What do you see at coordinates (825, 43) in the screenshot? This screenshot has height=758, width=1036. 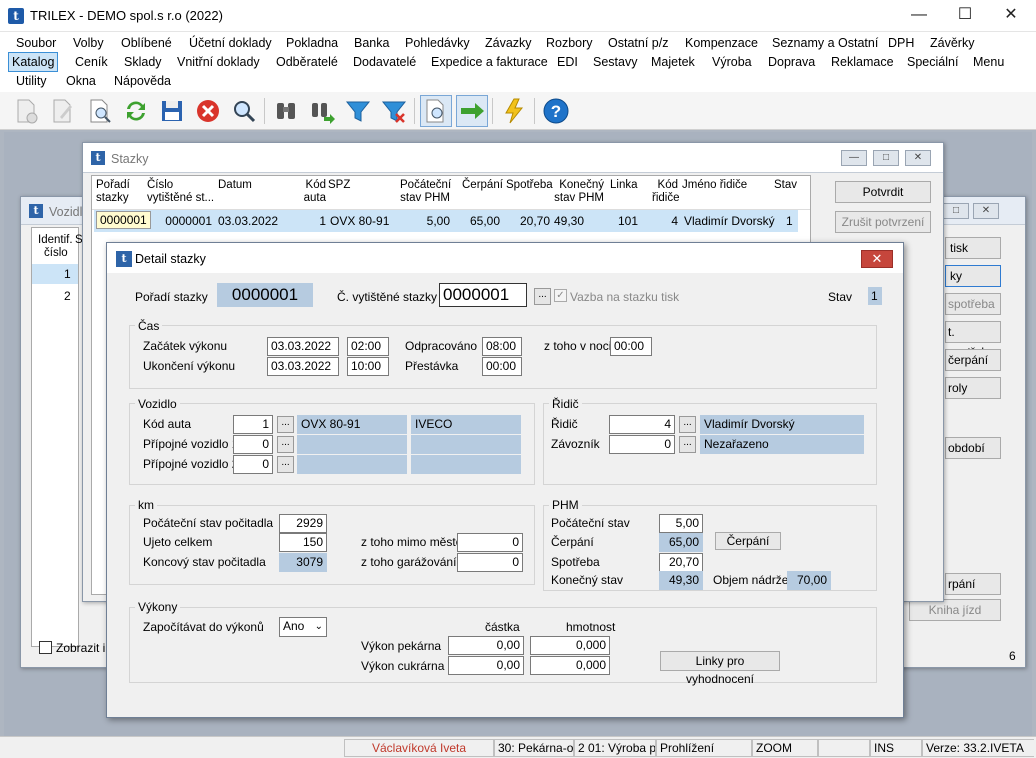 I see `menu-seznamy: Seznamy a Ostatní` at bounding box center [825, 43].